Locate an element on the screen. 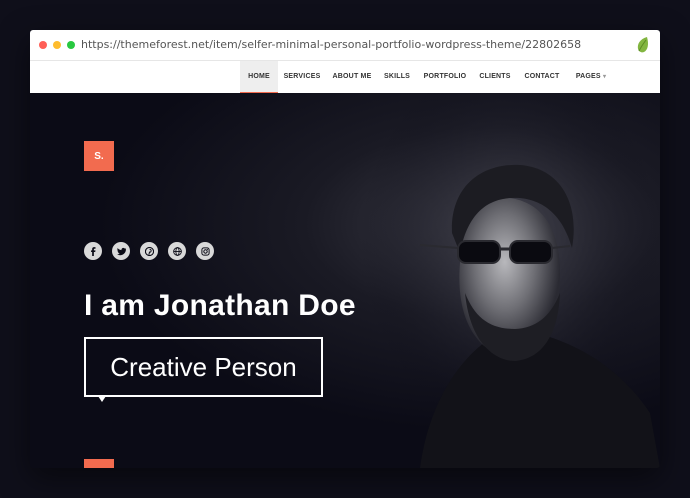 The image size is (690, 498). globe-icon is located at coordinates (177, 251).